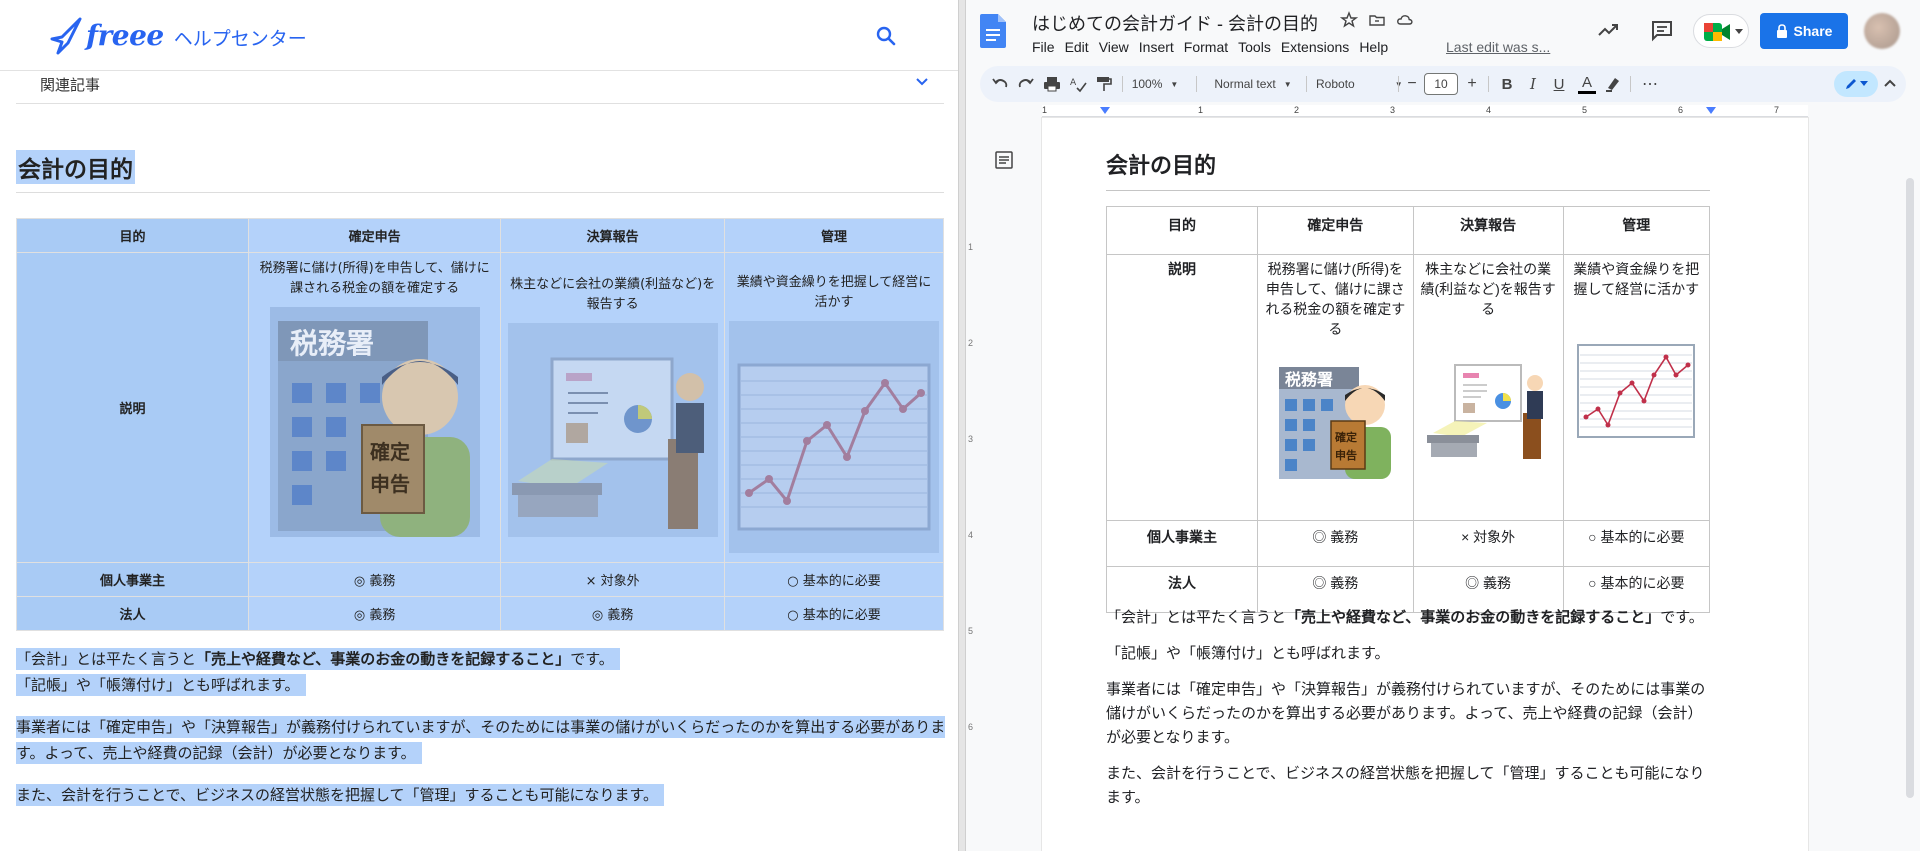 This screenshot has width=1920, height=851. What do you see at coordinates (1182, 230) in the screenshot?
I see `table-header-cell: 目的` at bounding box center [1182, 230].